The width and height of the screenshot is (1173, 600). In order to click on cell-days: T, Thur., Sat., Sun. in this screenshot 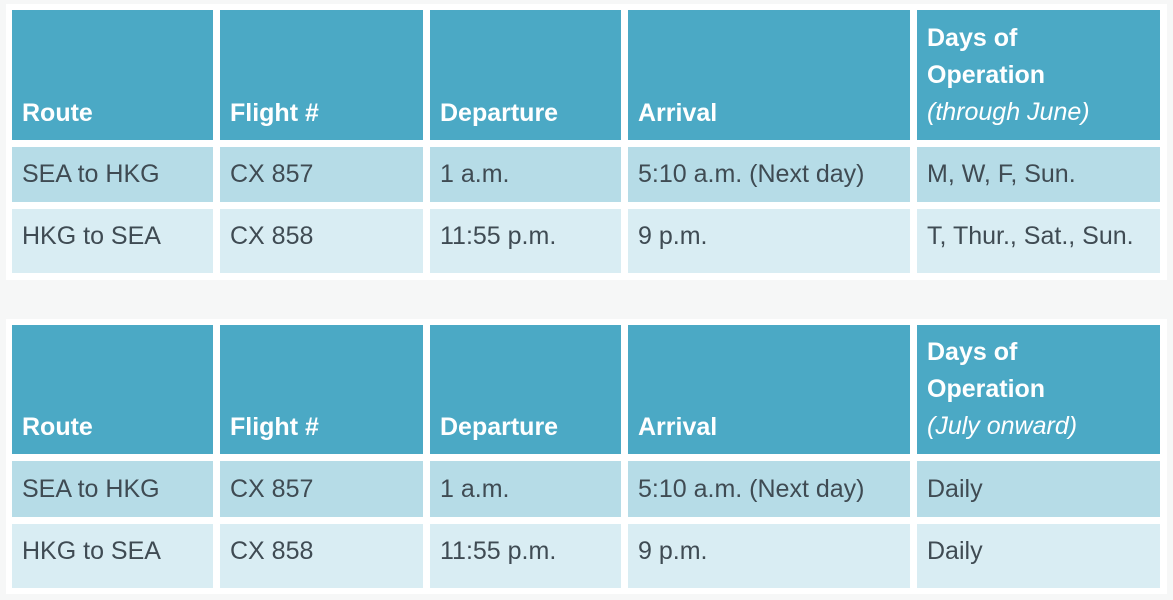, I will do `click(1038, 241)`.